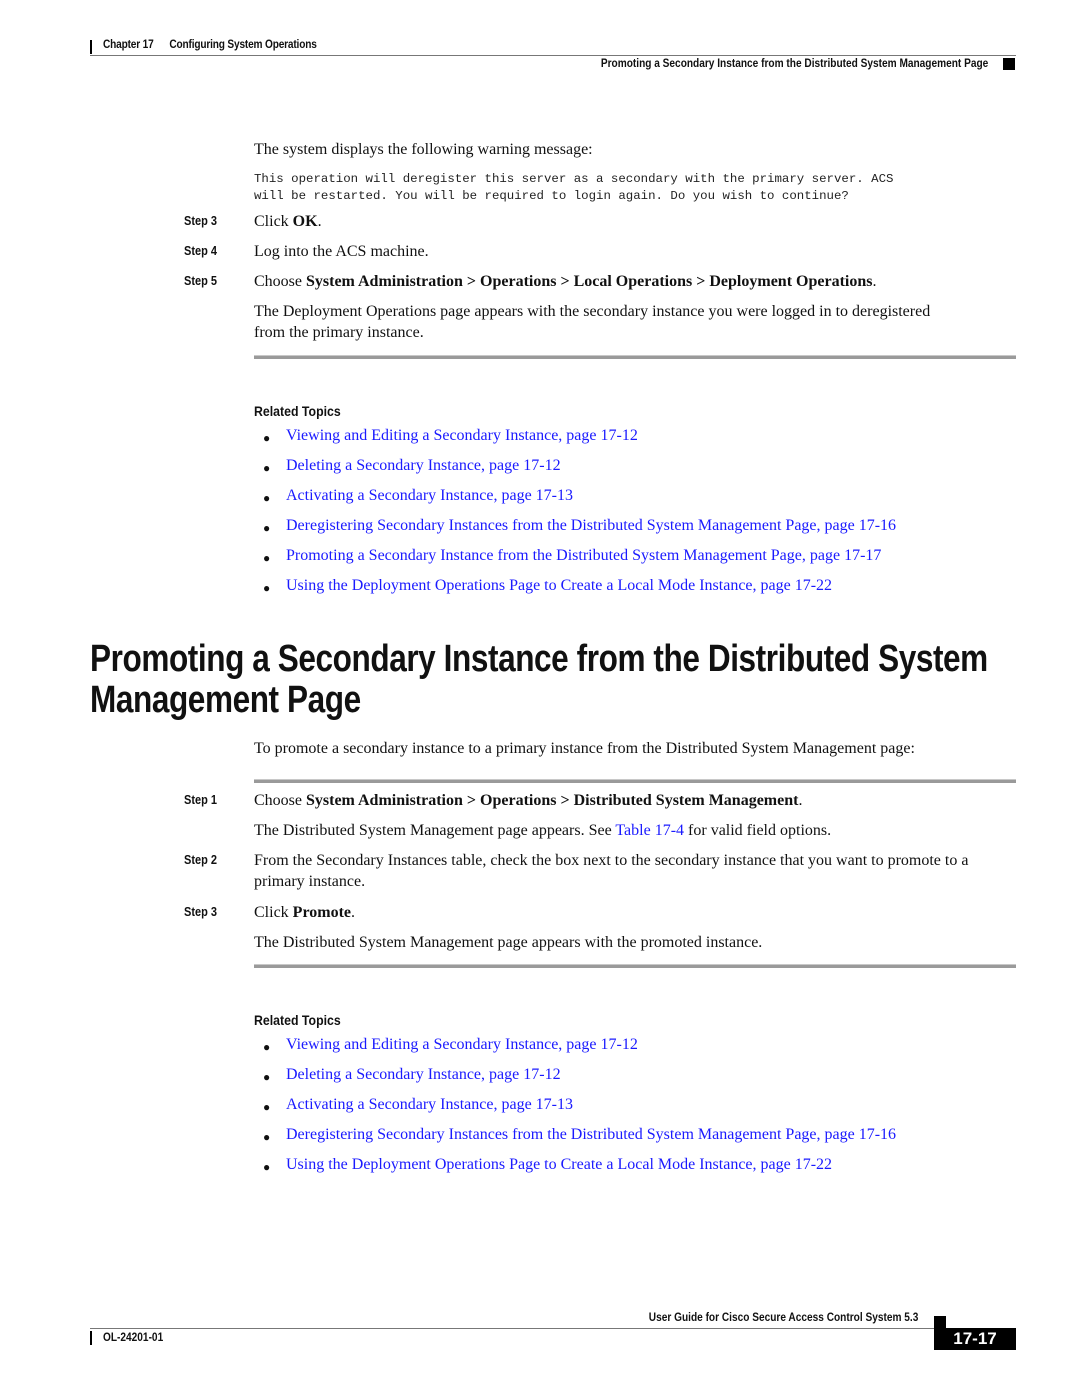  I want to click on chapter-title: Configuring System Operations, so click(243, 45).